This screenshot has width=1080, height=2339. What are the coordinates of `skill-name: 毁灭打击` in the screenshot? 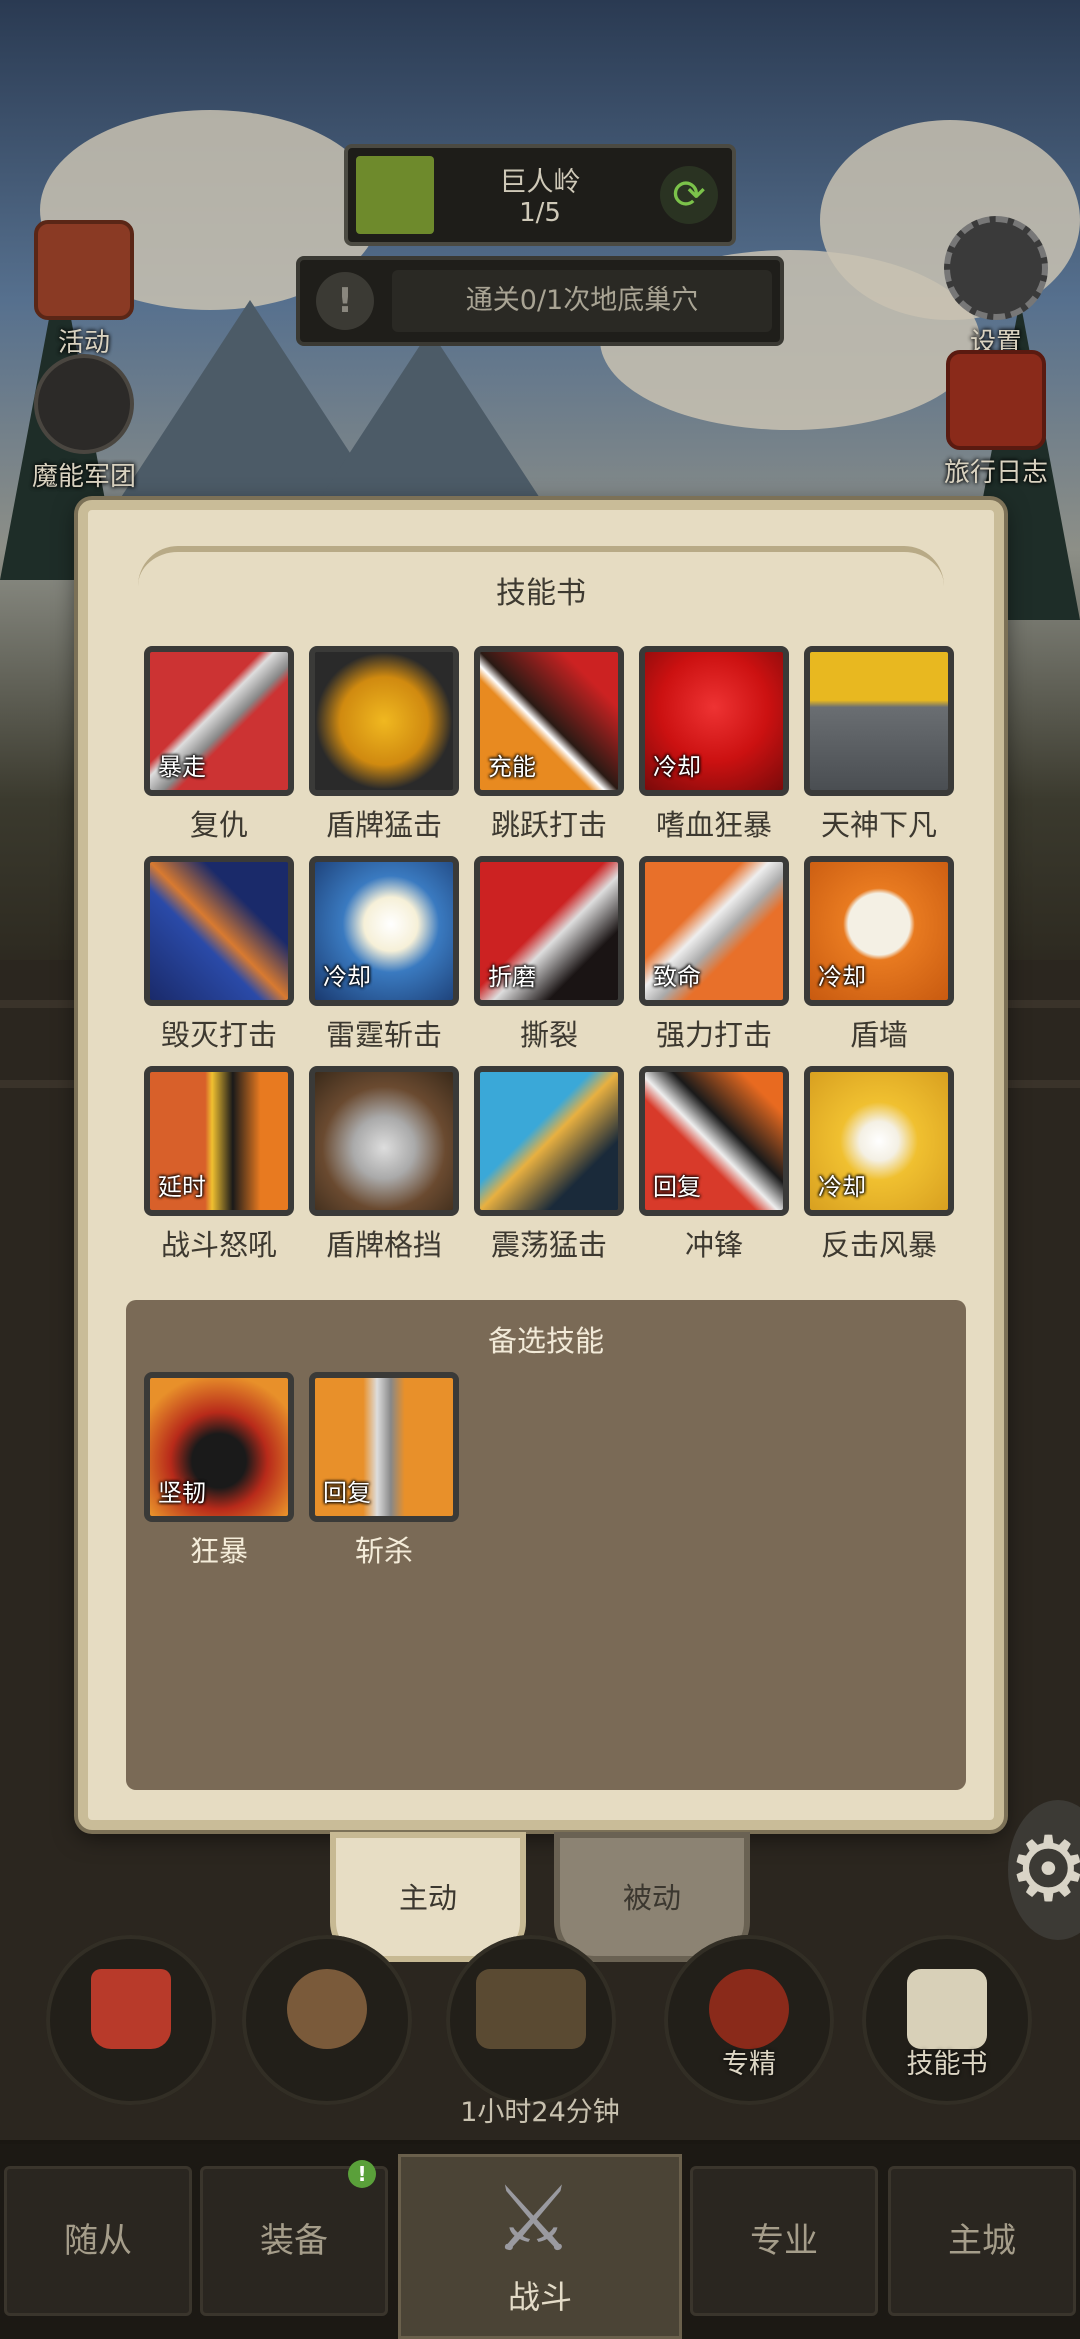 It's located at (218, 1035).